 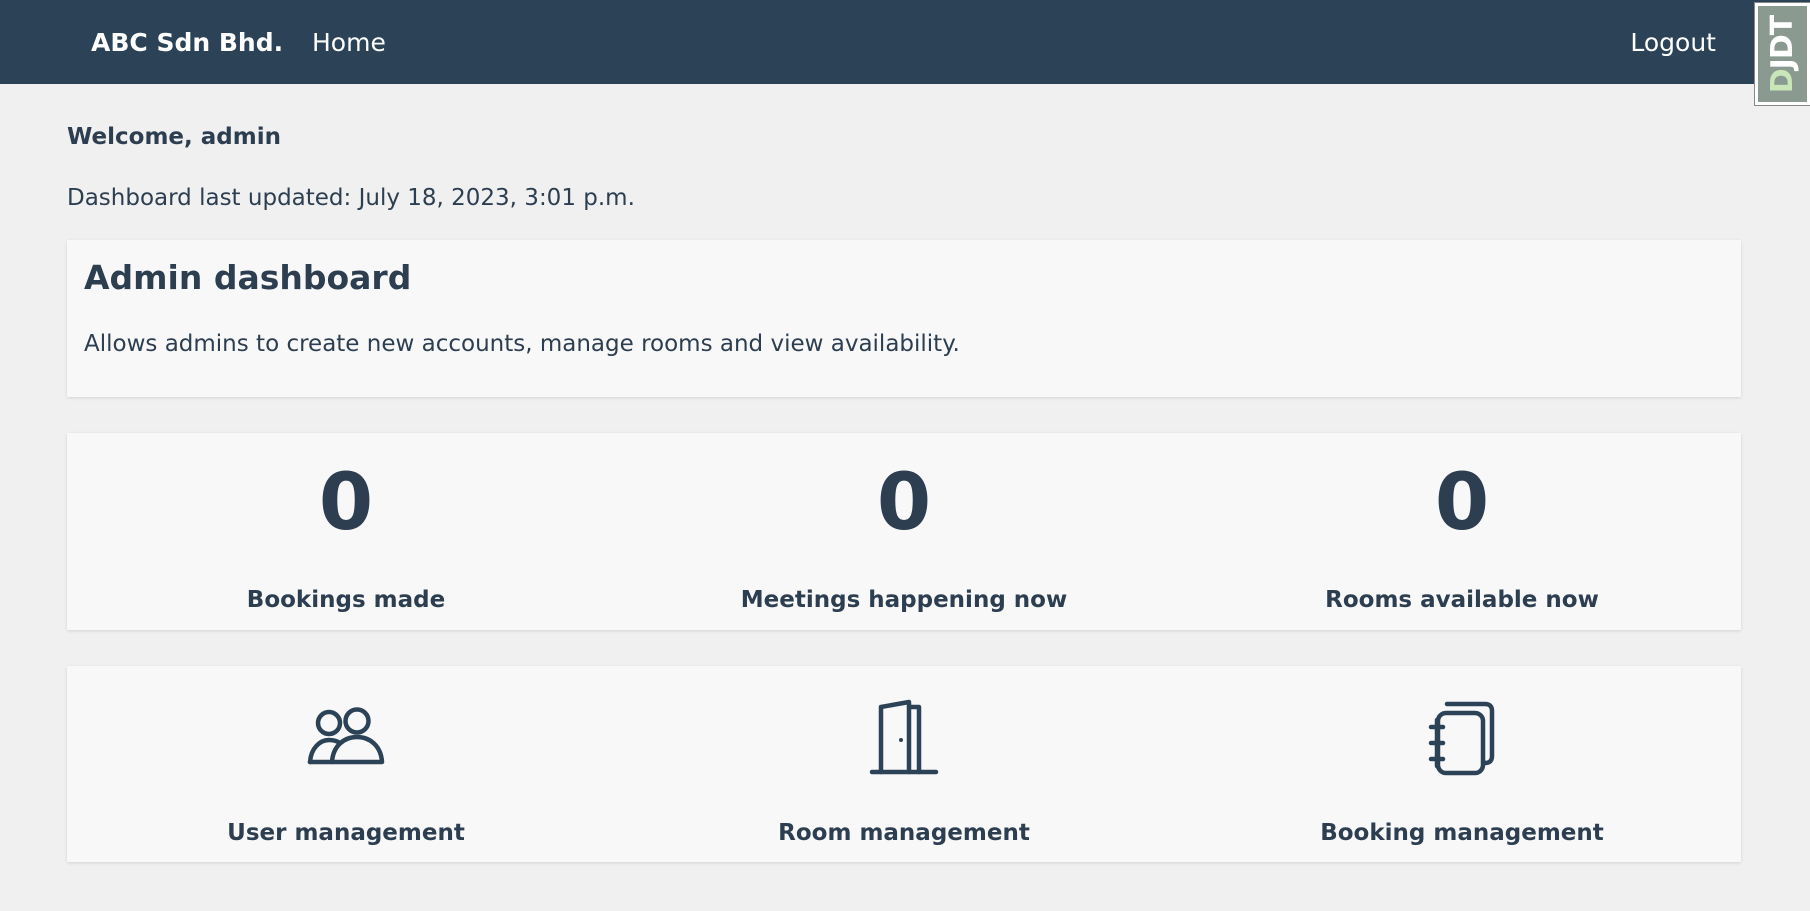 What do you see at coordinates (1462, 833) in the screenshot?
I see `action-label: Booking management` at bounding box center [1462, 833].